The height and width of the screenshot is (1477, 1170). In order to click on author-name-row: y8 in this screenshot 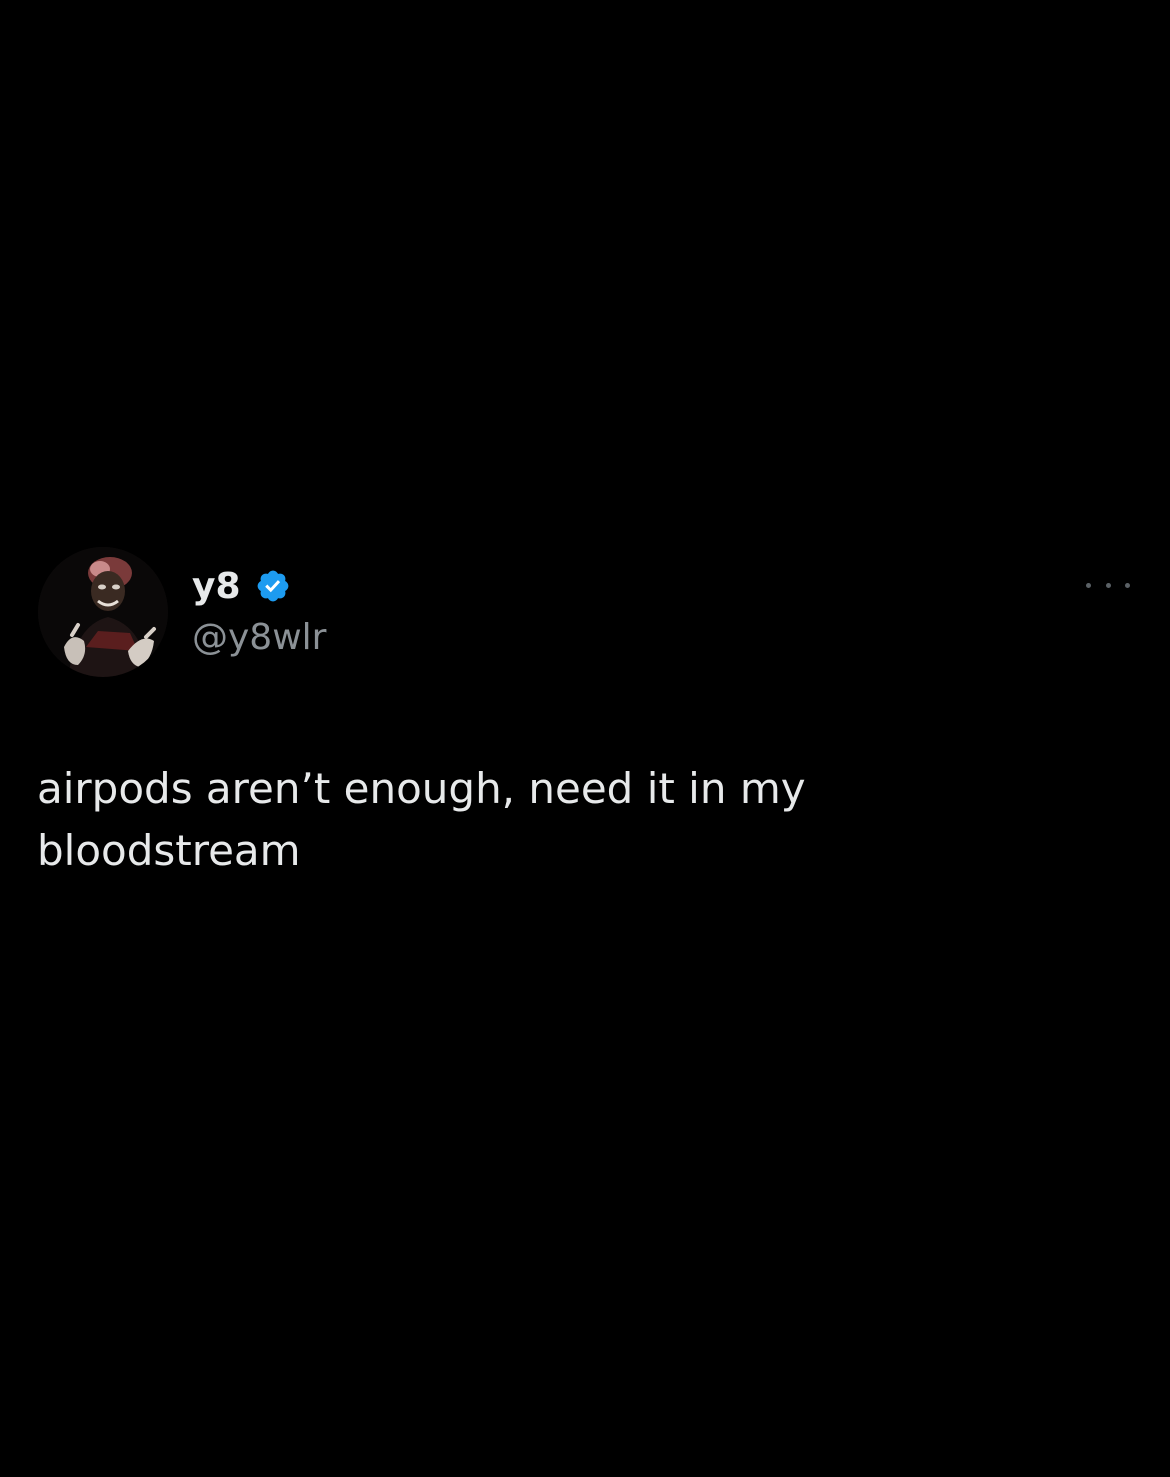, I will do `click(241, 586)`.